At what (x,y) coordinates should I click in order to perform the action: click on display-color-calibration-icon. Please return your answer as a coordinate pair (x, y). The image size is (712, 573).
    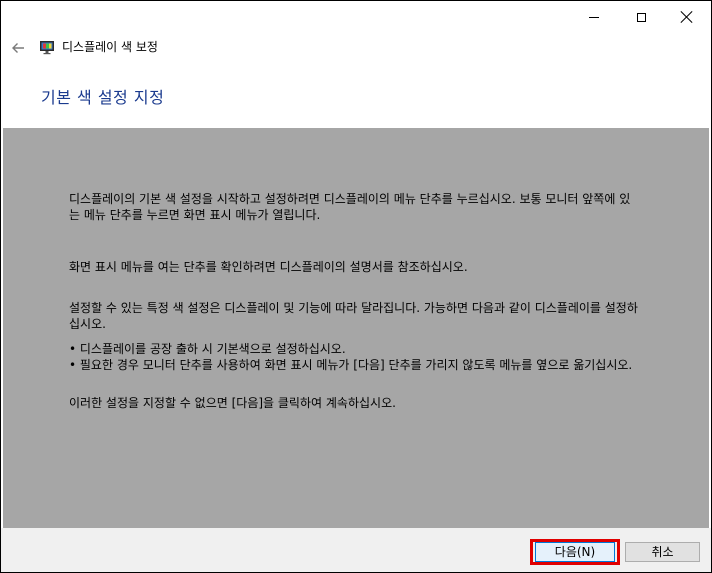
    Looking at the image, I should click on (47, 48).